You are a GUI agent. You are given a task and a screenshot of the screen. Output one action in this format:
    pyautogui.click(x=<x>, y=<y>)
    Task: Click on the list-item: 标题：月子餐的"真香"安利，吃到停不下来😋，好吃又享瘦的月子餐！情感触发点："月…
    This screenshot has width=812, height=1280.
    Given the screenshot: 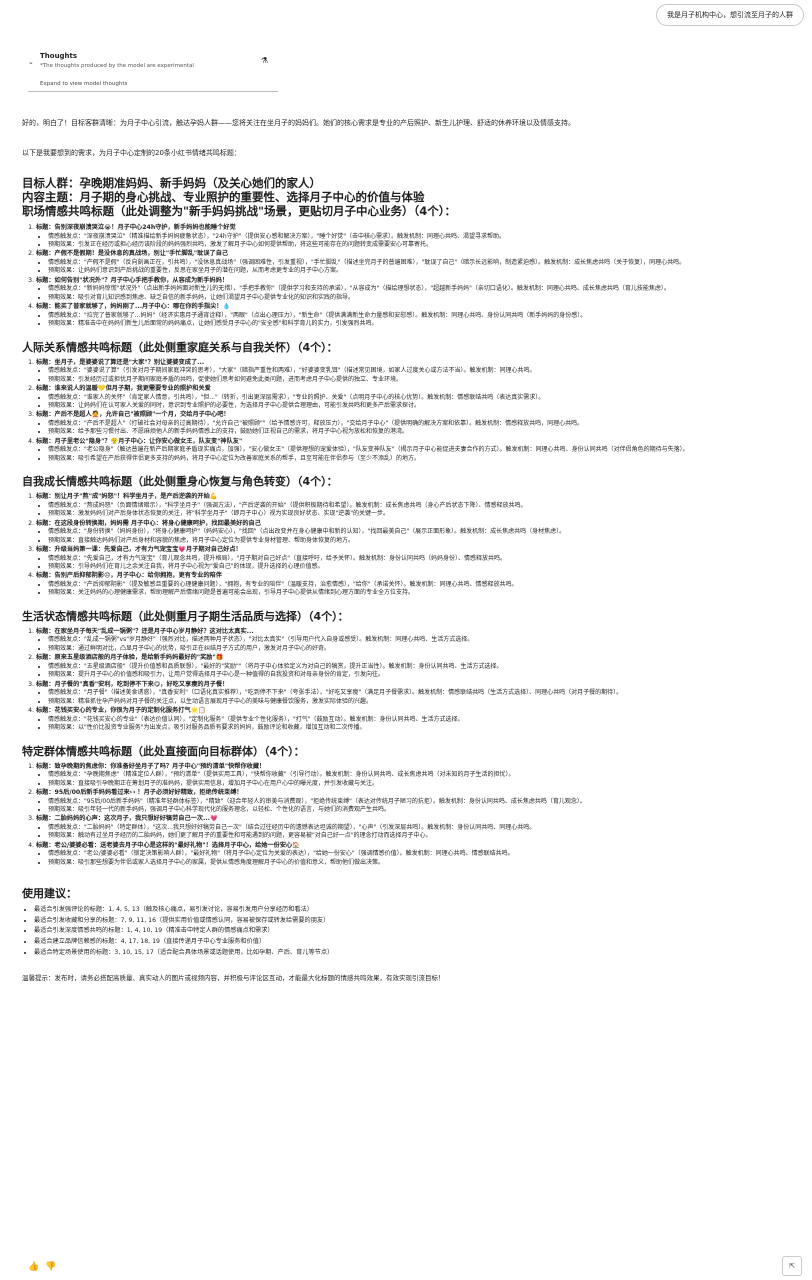 What is the action you would take?
    pyautogui.click(x=419, y=693)
    